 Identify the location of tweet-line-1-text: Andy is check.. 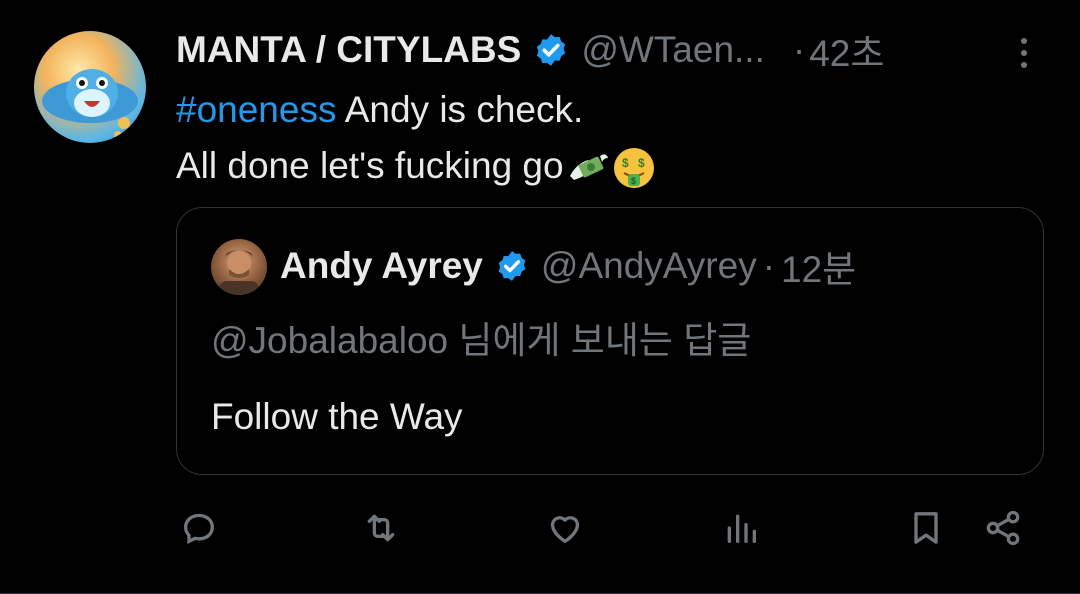
(460, 109).